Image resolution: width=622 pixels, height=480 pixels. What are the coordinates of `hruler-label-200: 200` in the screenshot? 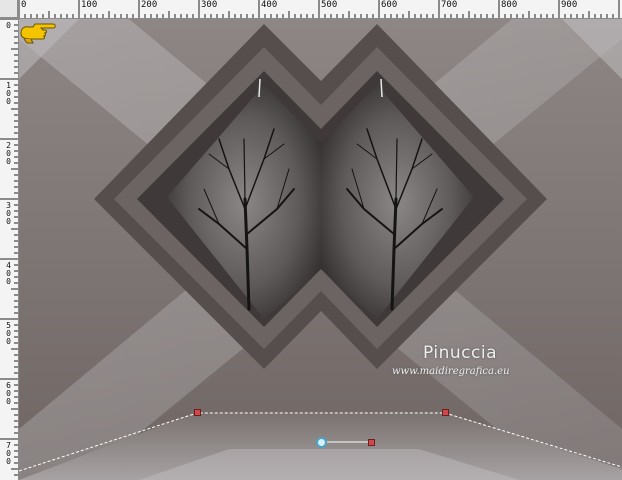 It's located at (149, 5).